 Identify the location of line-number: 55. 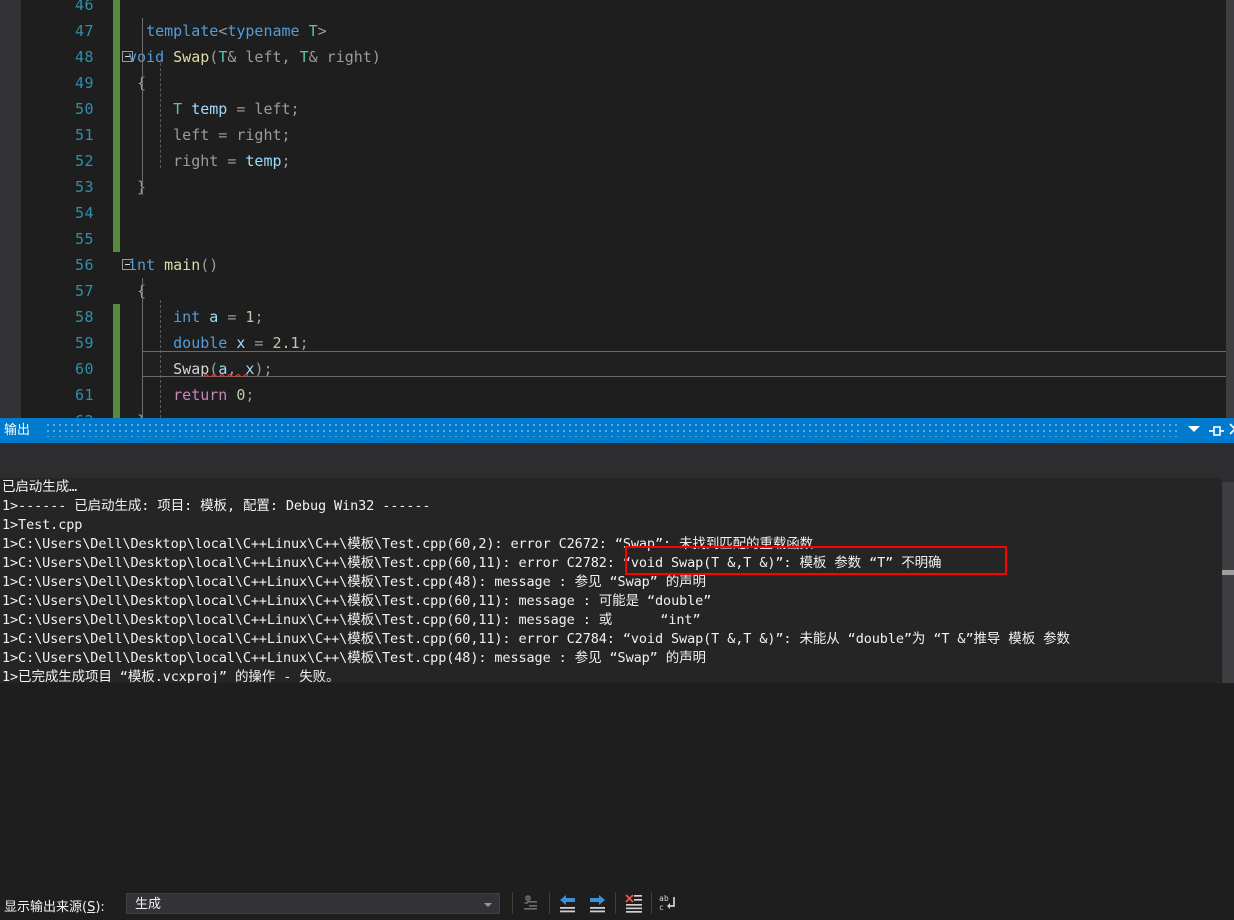
(84, 239).